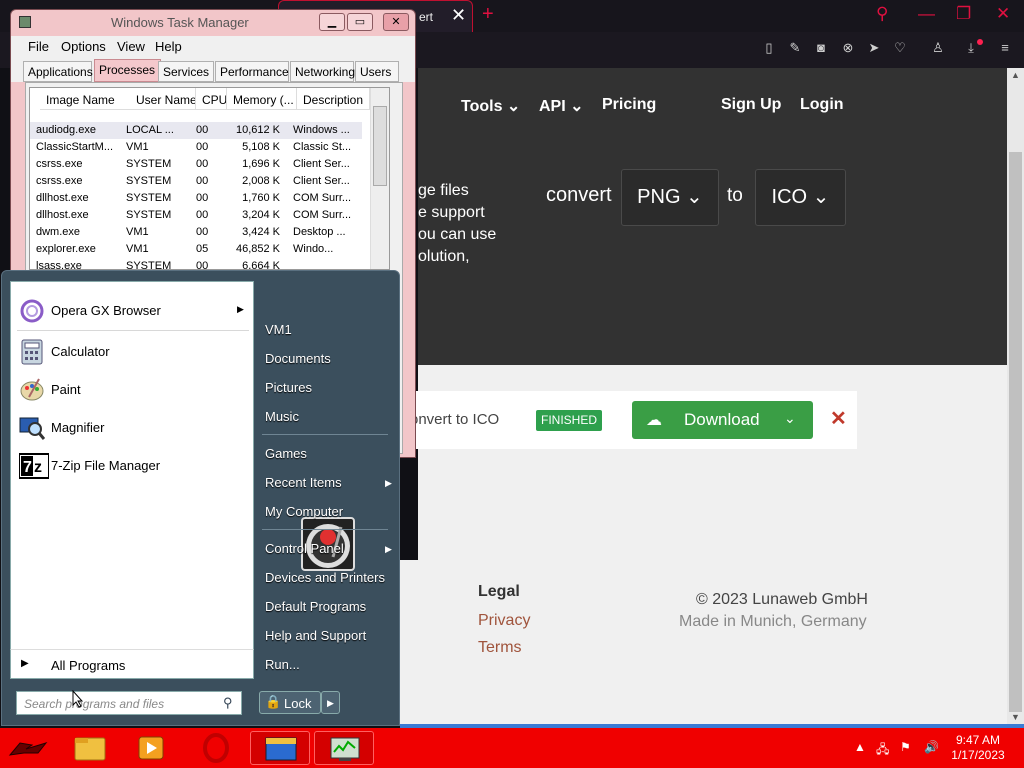 This screenshot has height=768, width=1024. Describe the element at coordinates (848, 48) in the screenshot. I see `block-icon: ⊗` at that location.